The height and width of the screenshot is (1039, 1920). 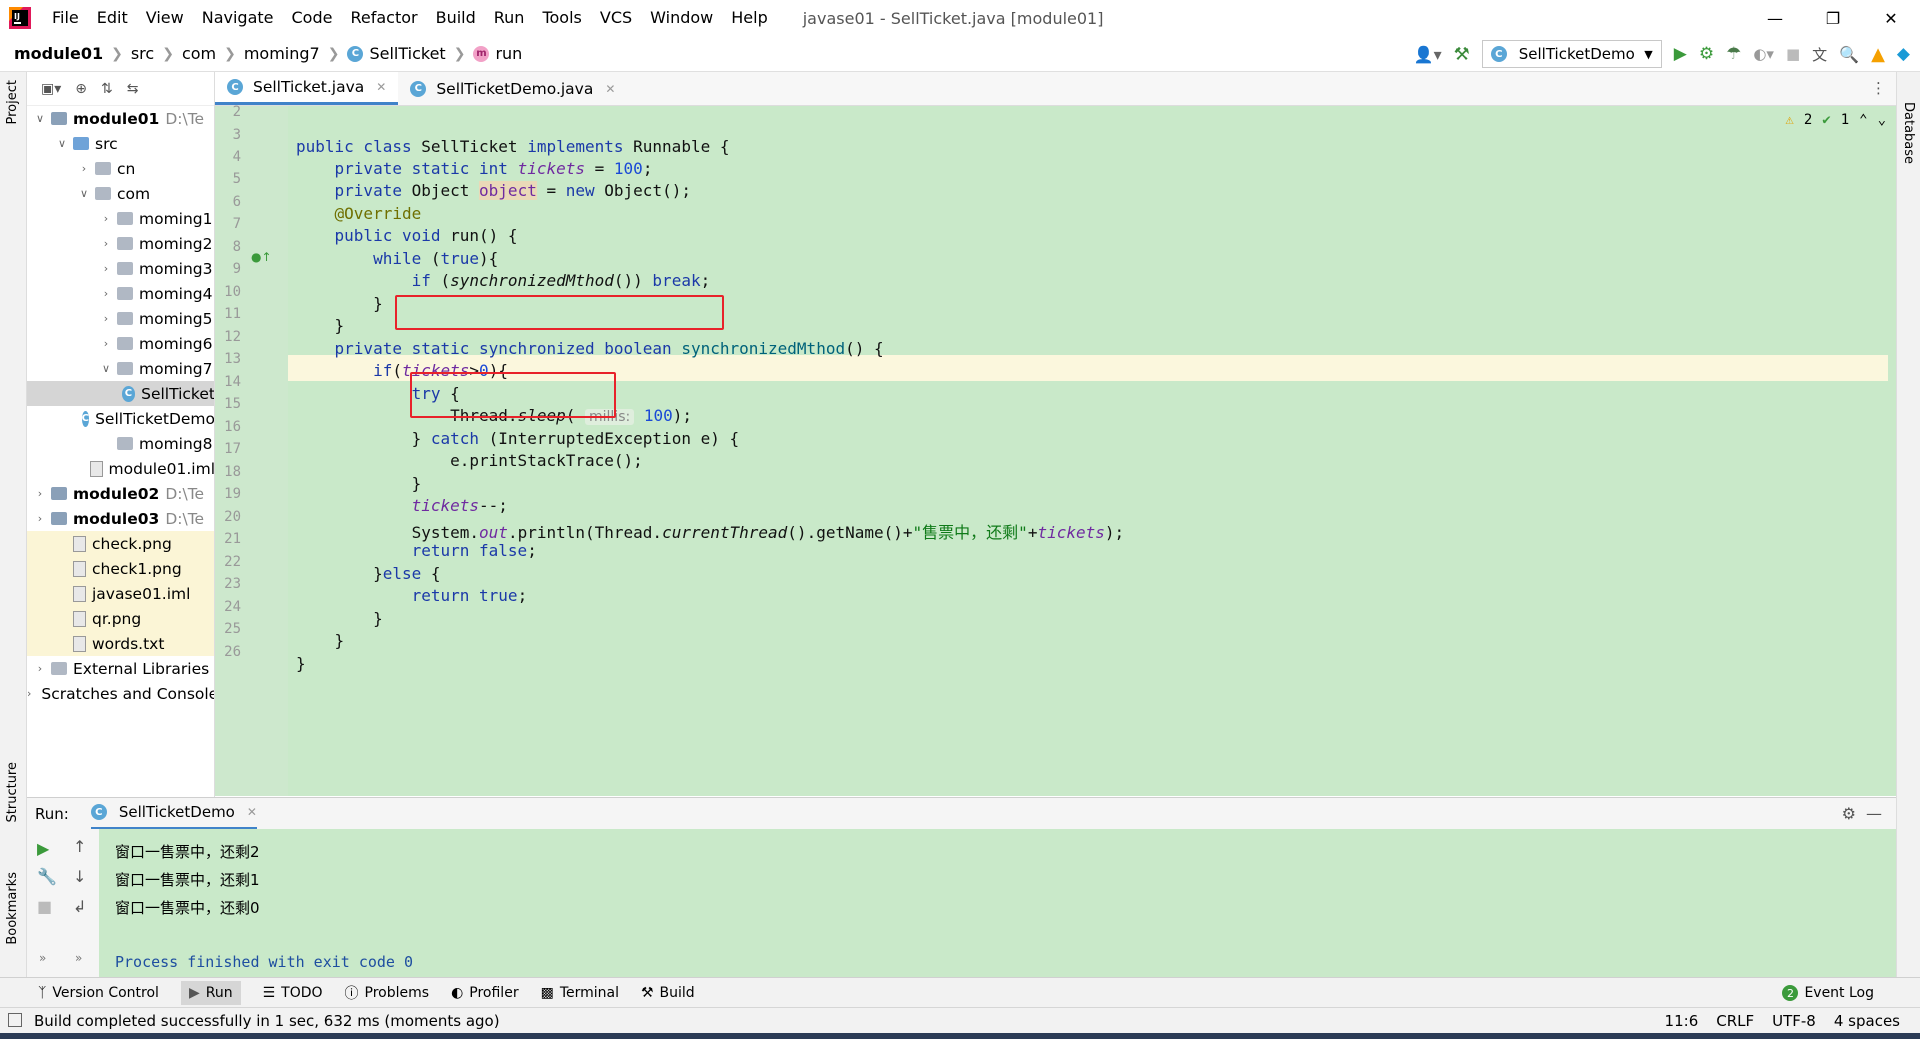 I want to click on more-icon: », so click(x=42, y=958).